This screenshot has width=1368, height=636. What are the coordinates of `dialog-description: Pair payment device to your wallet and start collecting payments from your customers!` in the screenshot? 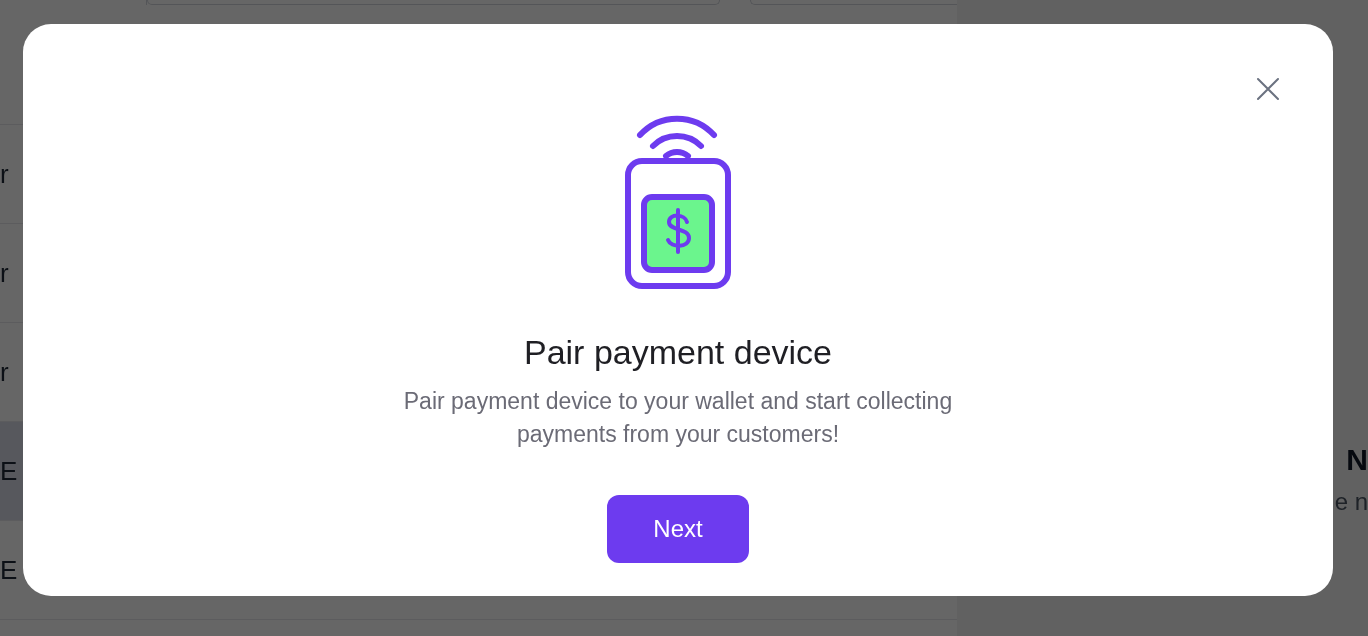 It's located at (678, 418).